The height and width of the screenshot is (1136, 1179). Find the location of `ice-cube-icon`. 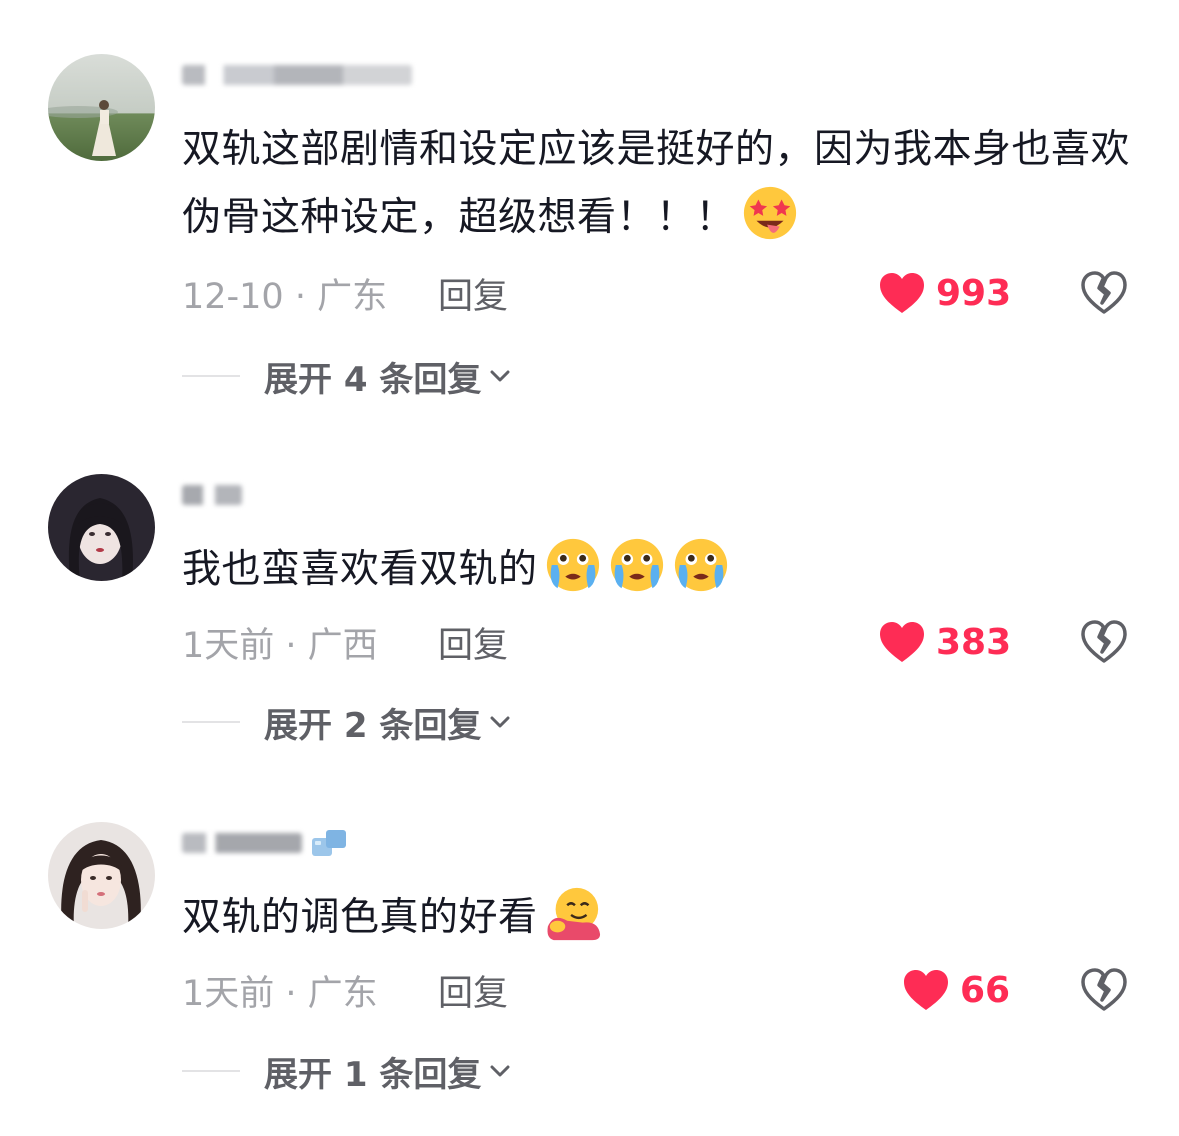

ice-cube-icon is located at coordinates (329, 843).